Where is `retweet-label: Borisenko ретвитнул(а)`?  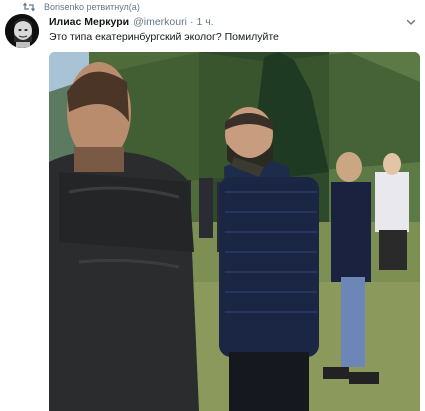 retweet-label: Borisenko ретвитнул(а) is located at coordinates (92, 7).